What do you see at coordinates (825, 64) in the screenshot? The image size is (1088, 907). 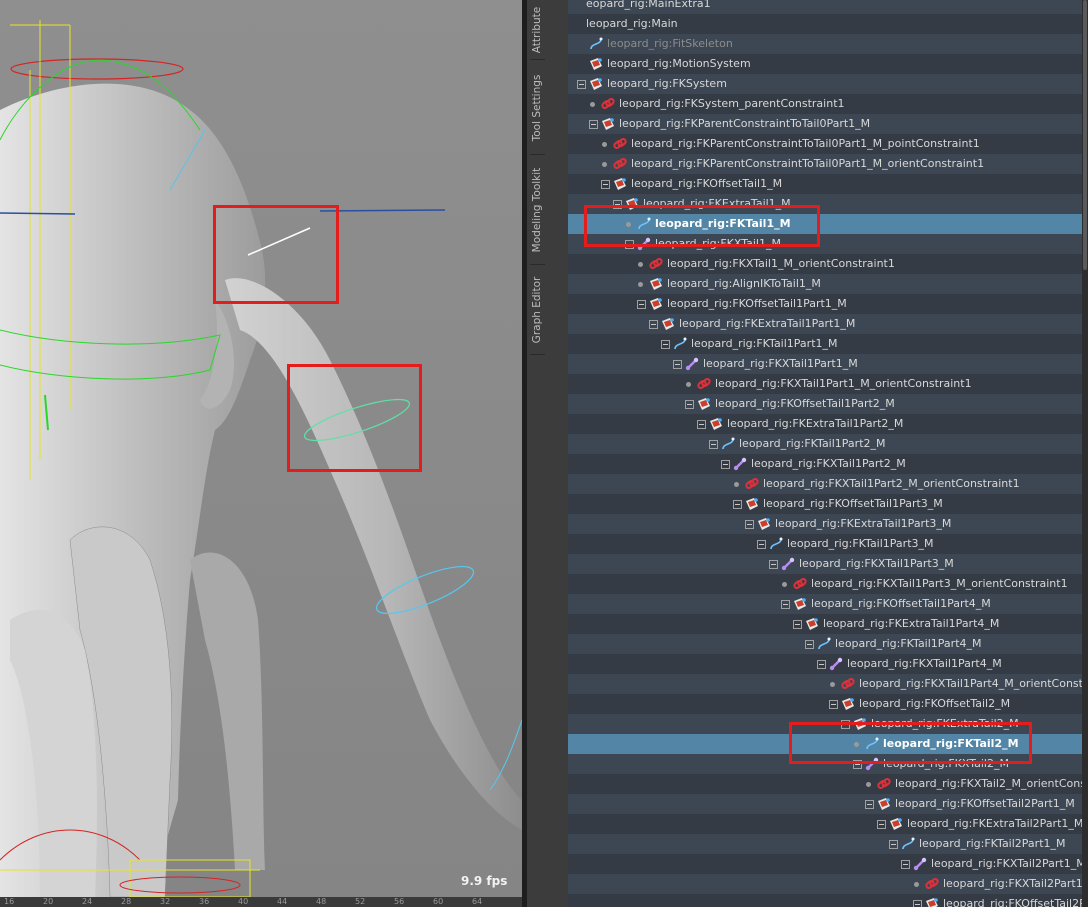 I see `outliner-row: leopard_rig:MotionSystem` at bounding box center [825, 64].